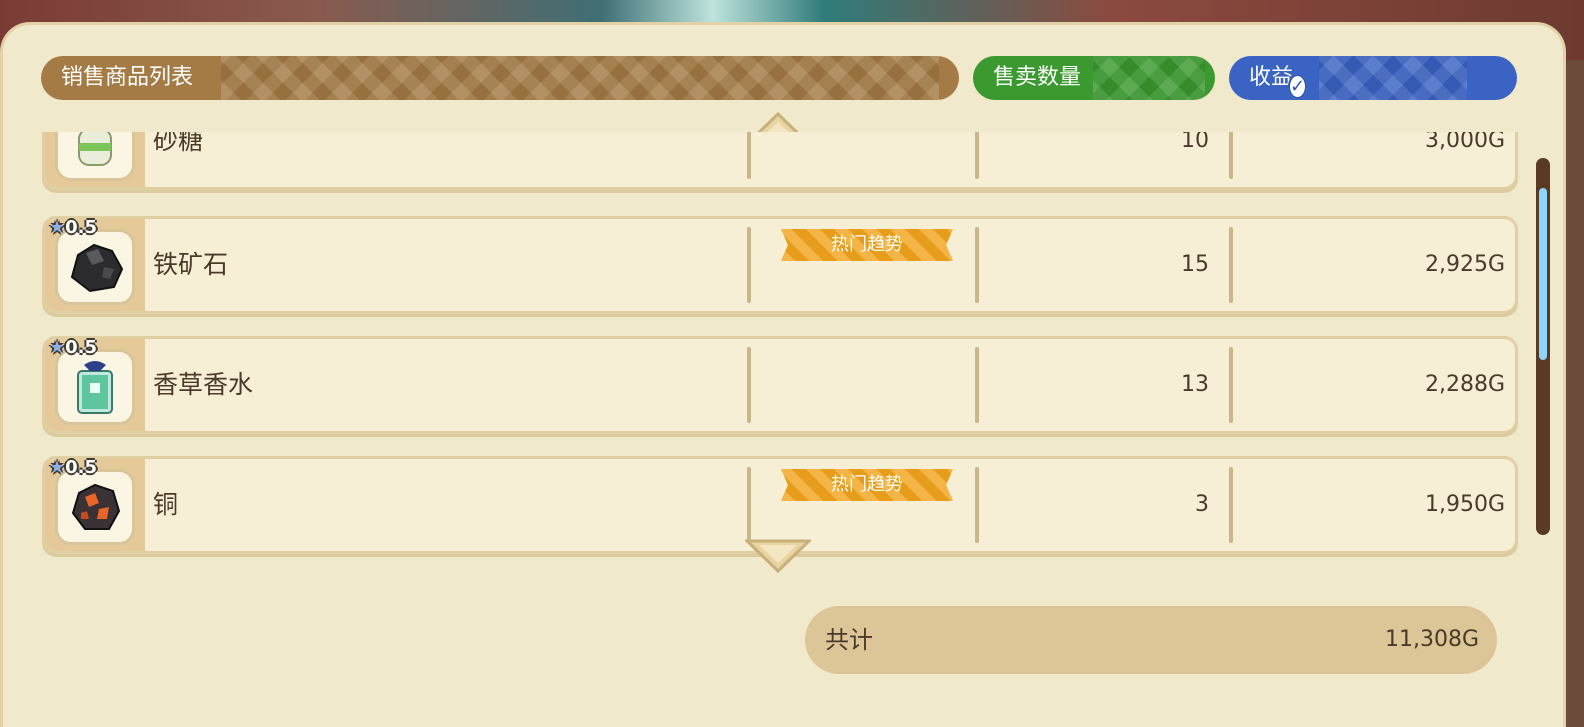 The image size is (1584, 727). What do you see at coordinates (849, 640) in the screenshot?
I see `total-label: 共计` at bounding box center [849, 640].